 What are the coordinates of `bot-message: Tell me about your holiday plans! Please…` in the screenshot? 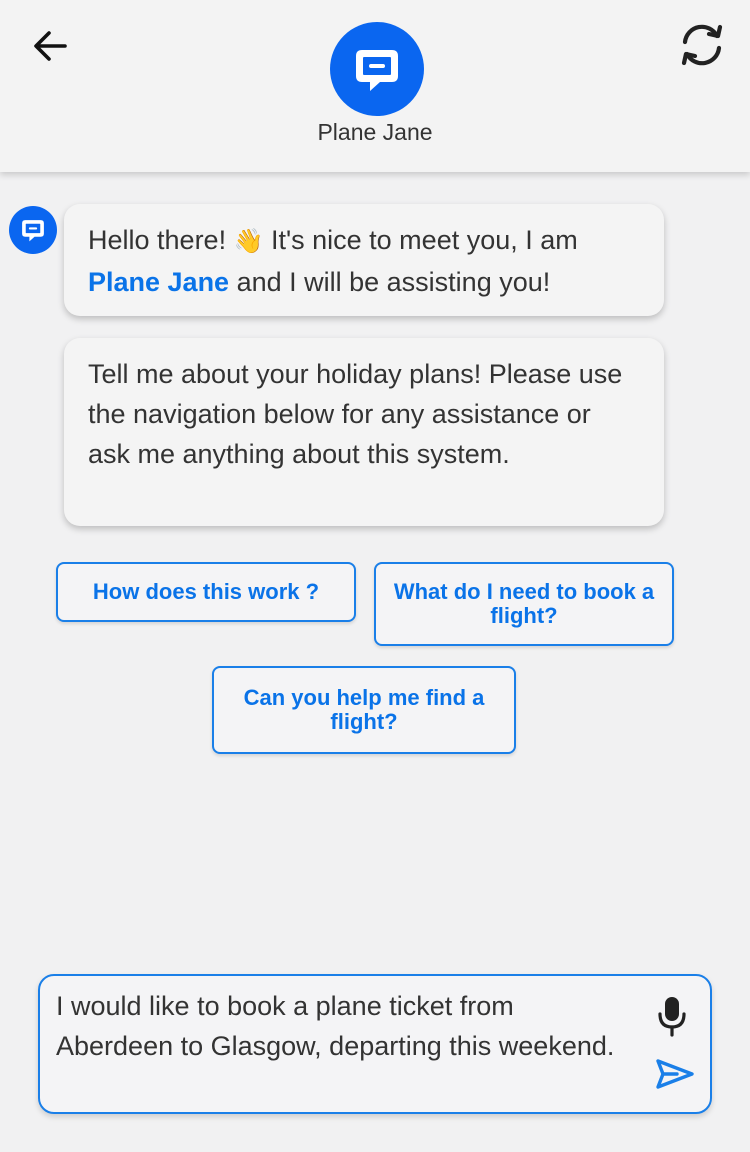 It's located at (364, 432).